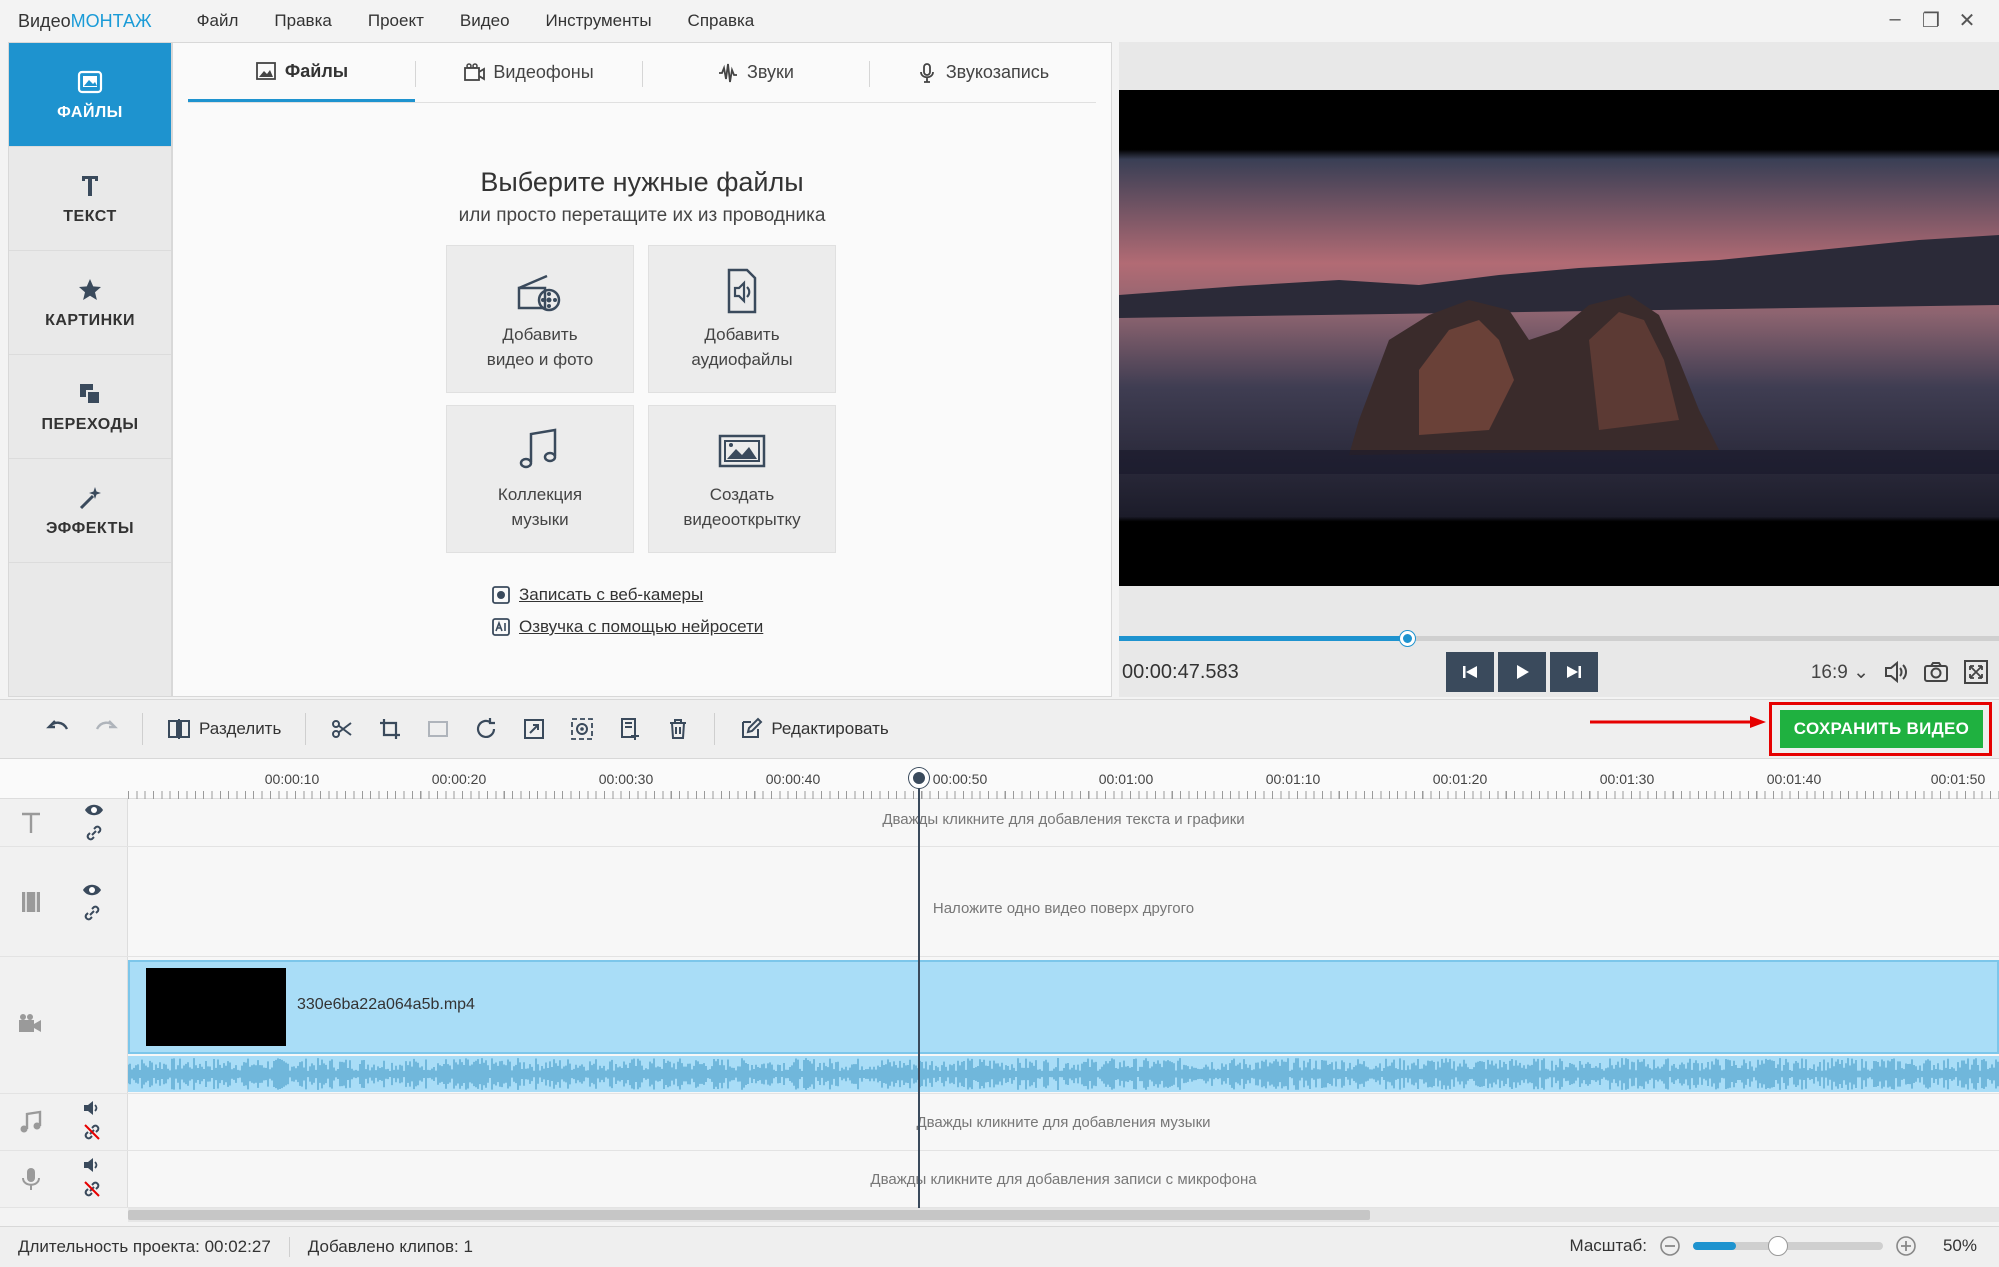 Image resolution: width=1999 pixels, height=1267 pixels. I want to click on split-button: Разделить, so click(224, 729).